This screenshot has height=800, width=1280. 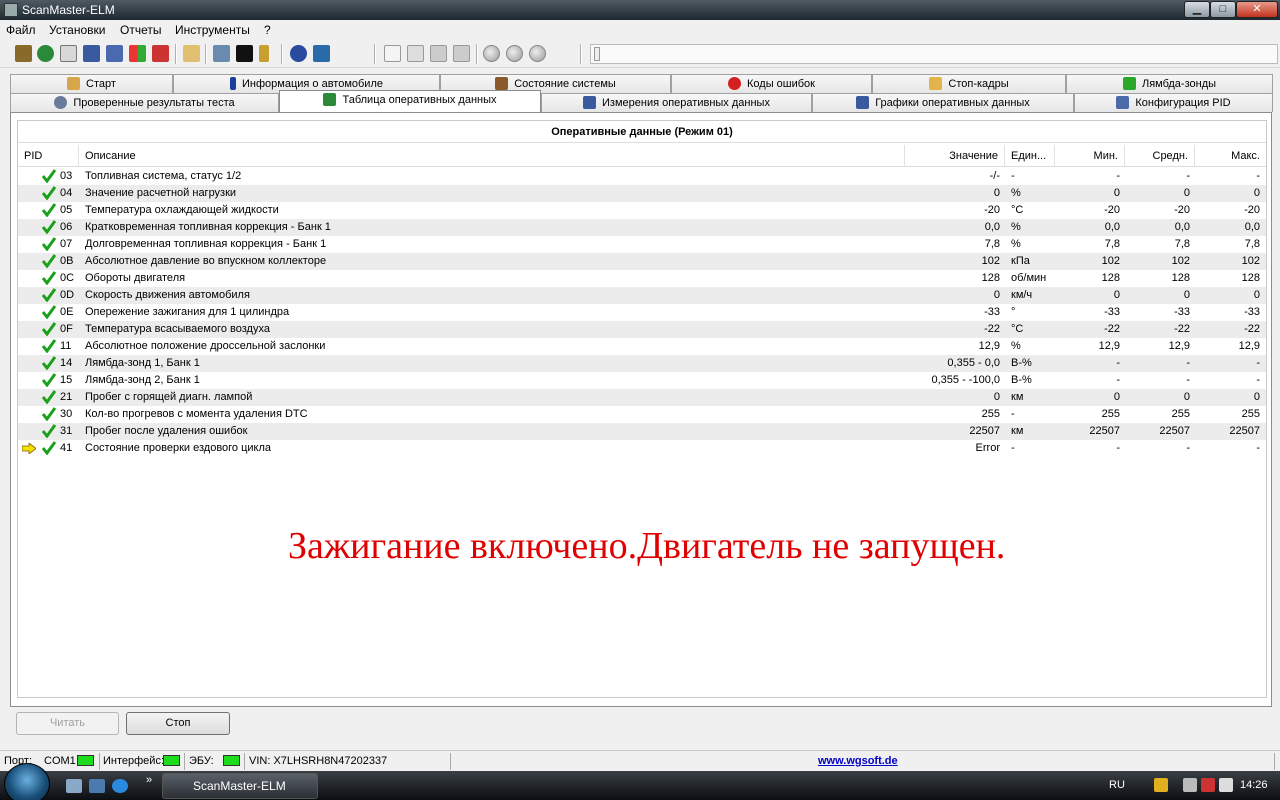 I want to click on globe-icon, so click(x=45, y=53).